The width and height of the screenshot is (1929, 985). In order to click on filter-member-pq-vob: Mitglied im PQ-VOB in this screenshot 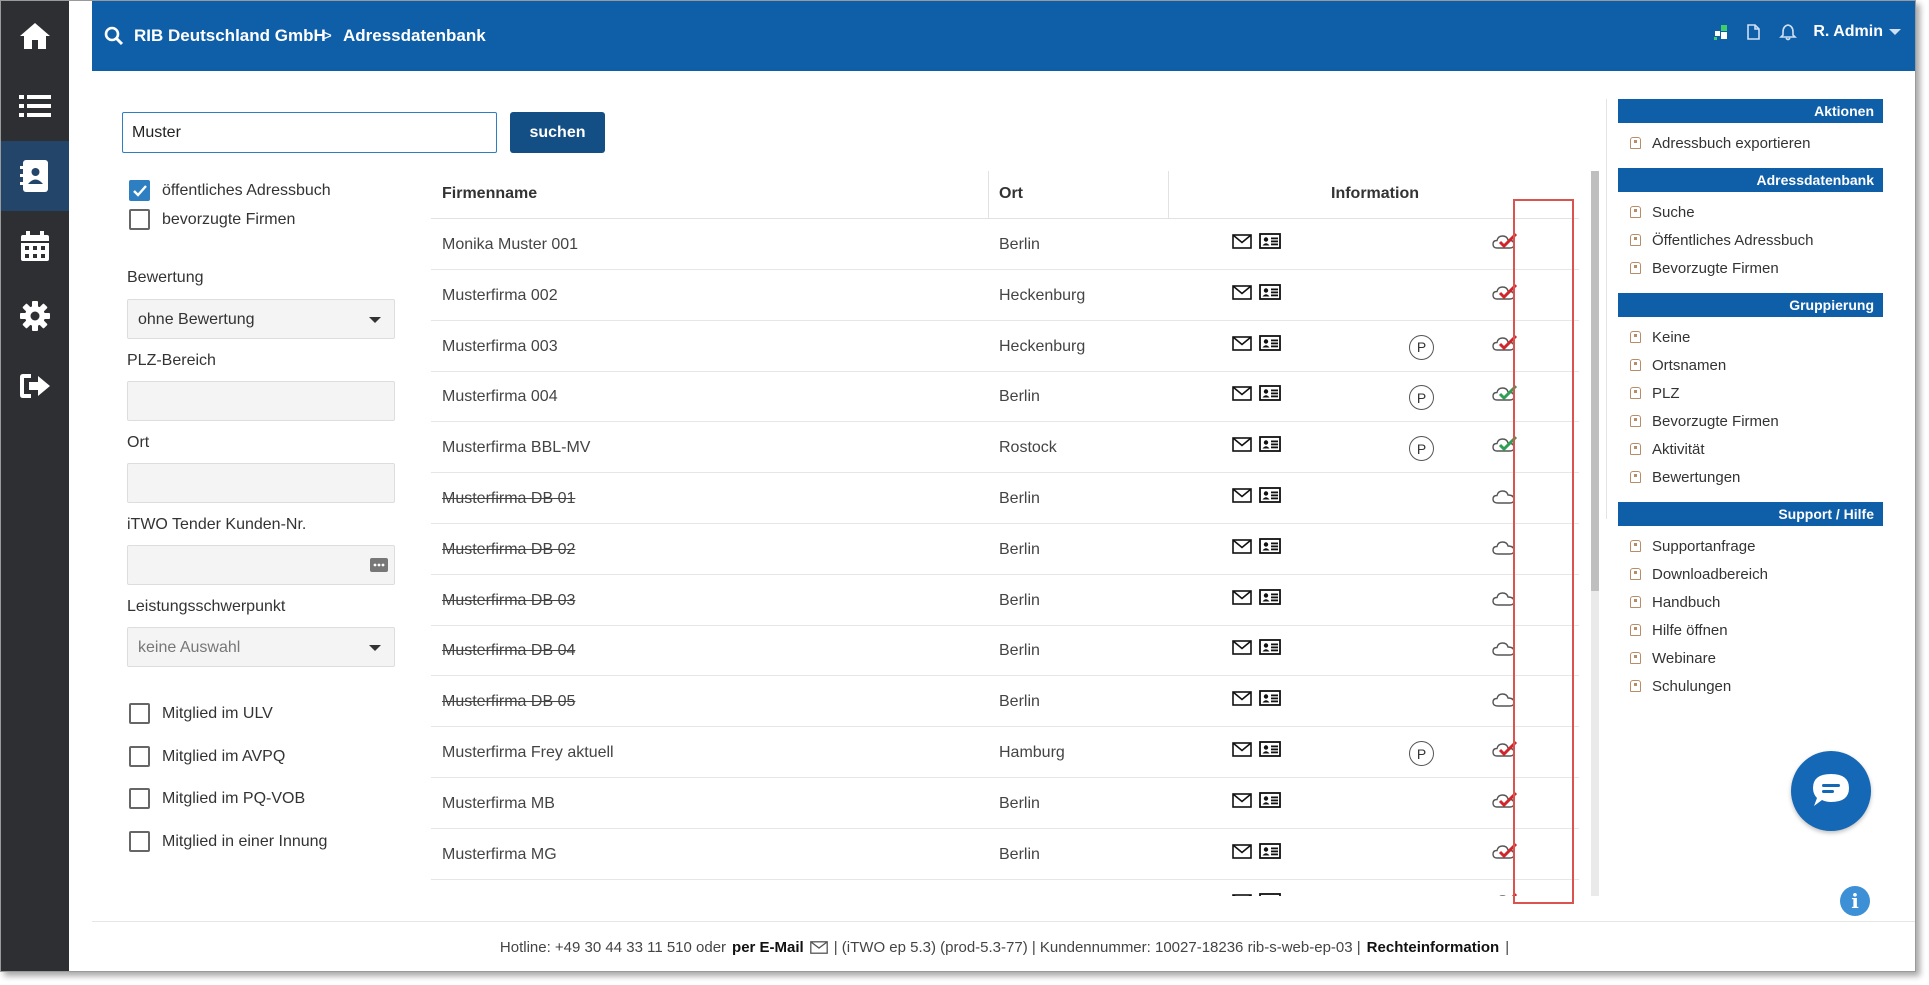, I will do `click(217, 798)`.